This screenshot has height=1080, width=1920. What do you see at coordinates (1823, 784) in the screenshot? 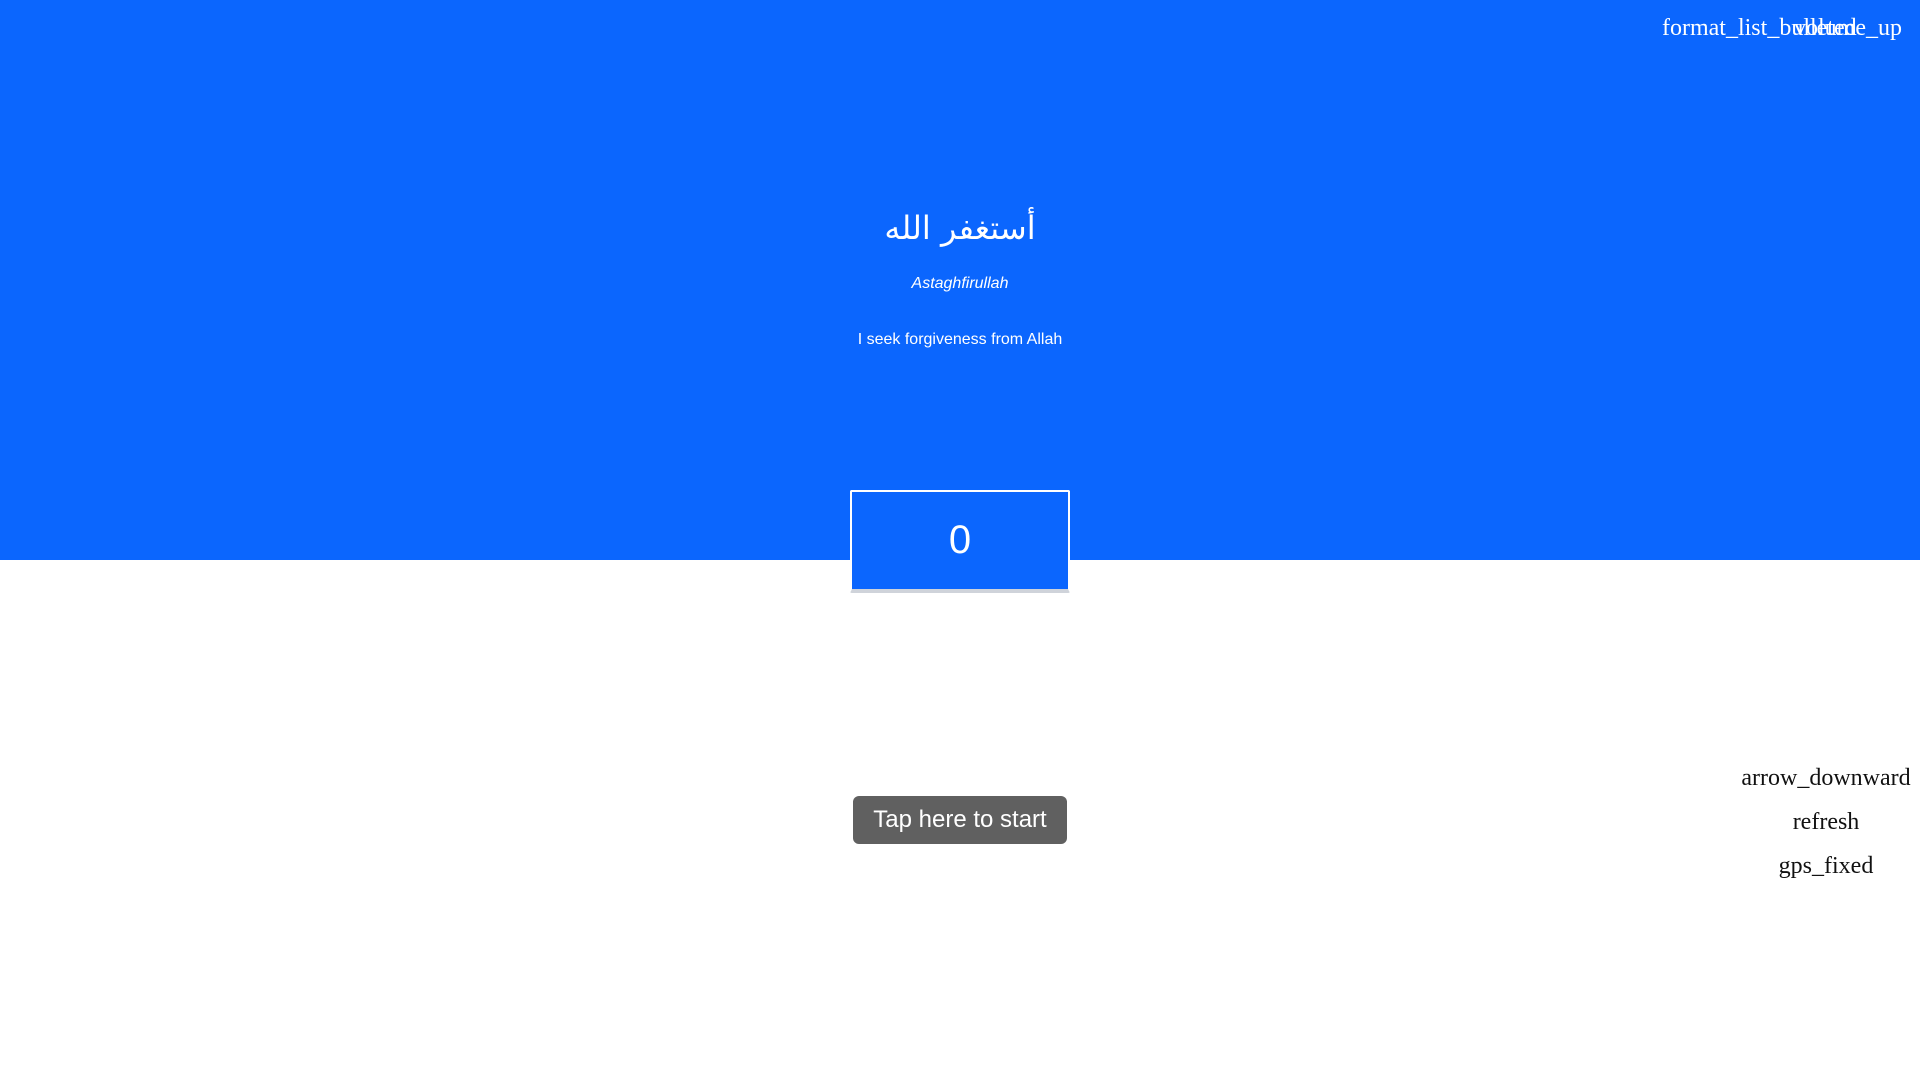
I see `arrow-downward-icon: arrow_downward` at bounding box center [1823, 784].